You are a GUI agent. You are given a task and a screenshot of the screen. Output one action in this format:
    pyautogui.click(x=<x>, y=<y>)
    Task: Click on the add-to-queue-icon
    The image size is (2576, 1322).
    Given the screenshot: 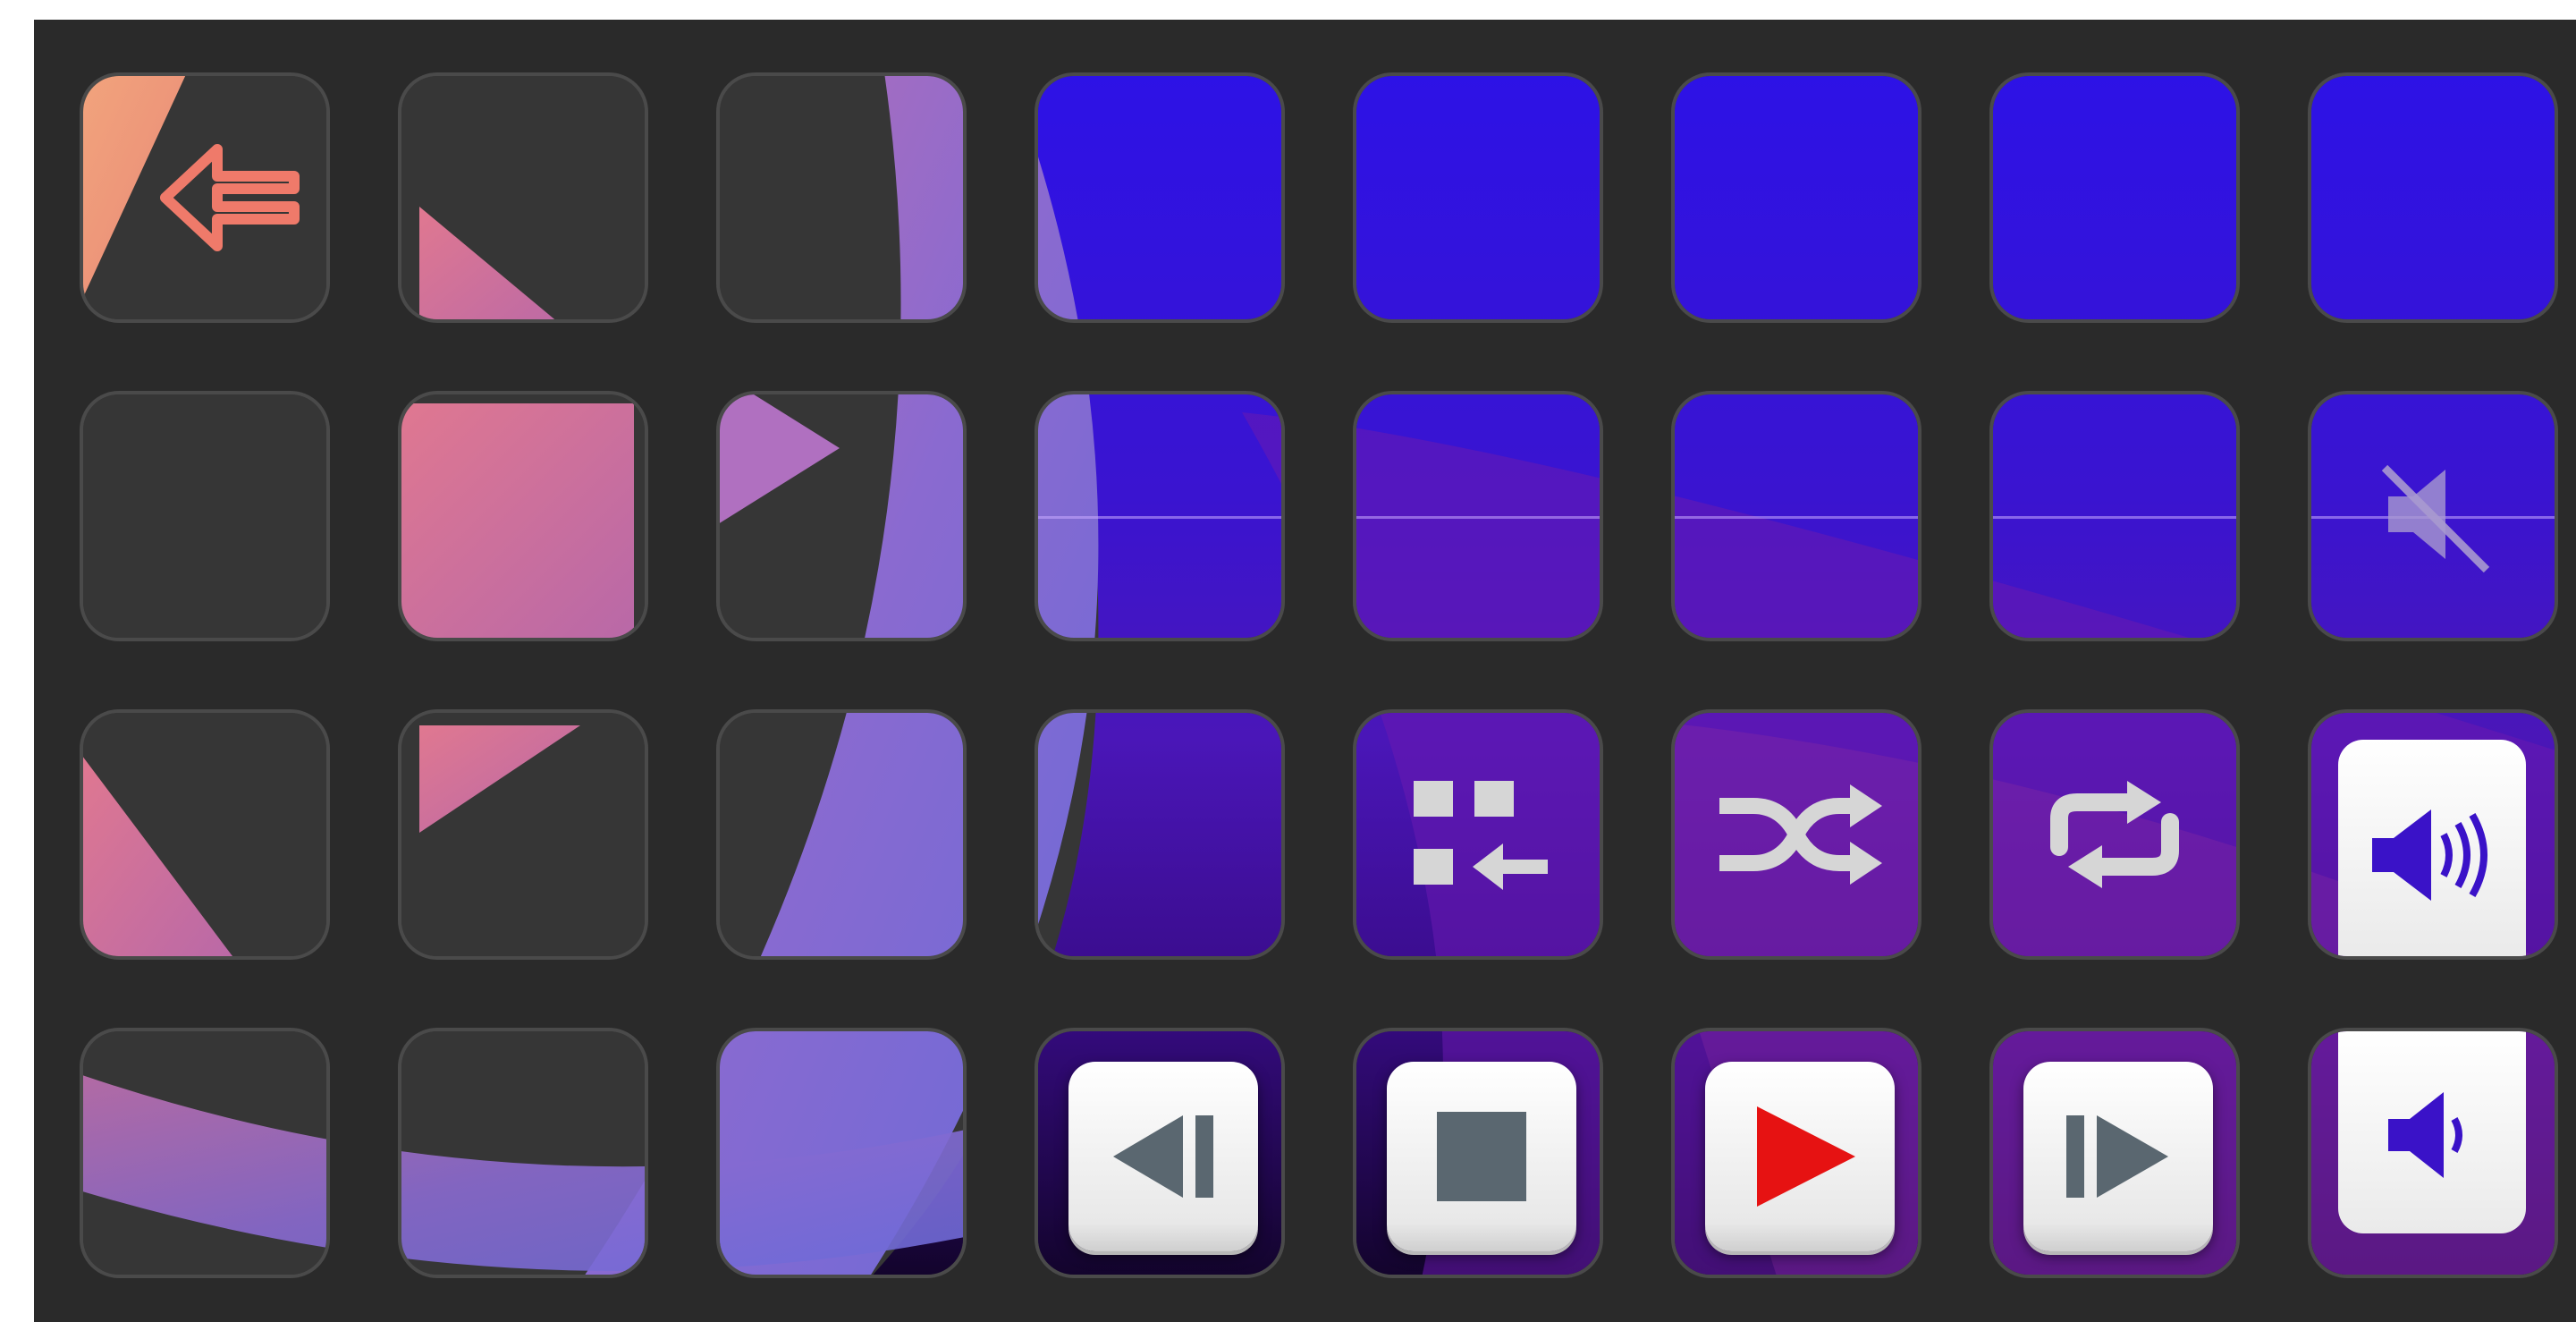 What is the action you would take?
    pyautogui.click(x=1478, y=834)
    